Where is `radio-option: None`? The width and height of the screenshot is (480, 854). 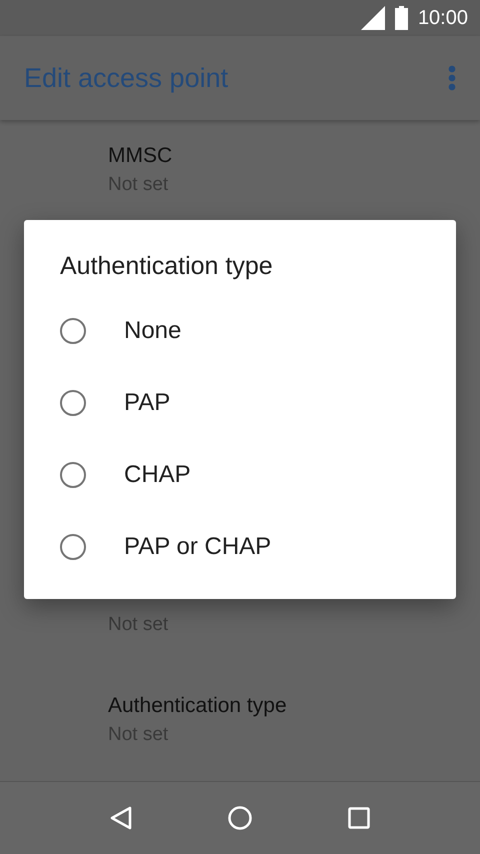 radio-option: None is located at coordinates (121, 331).